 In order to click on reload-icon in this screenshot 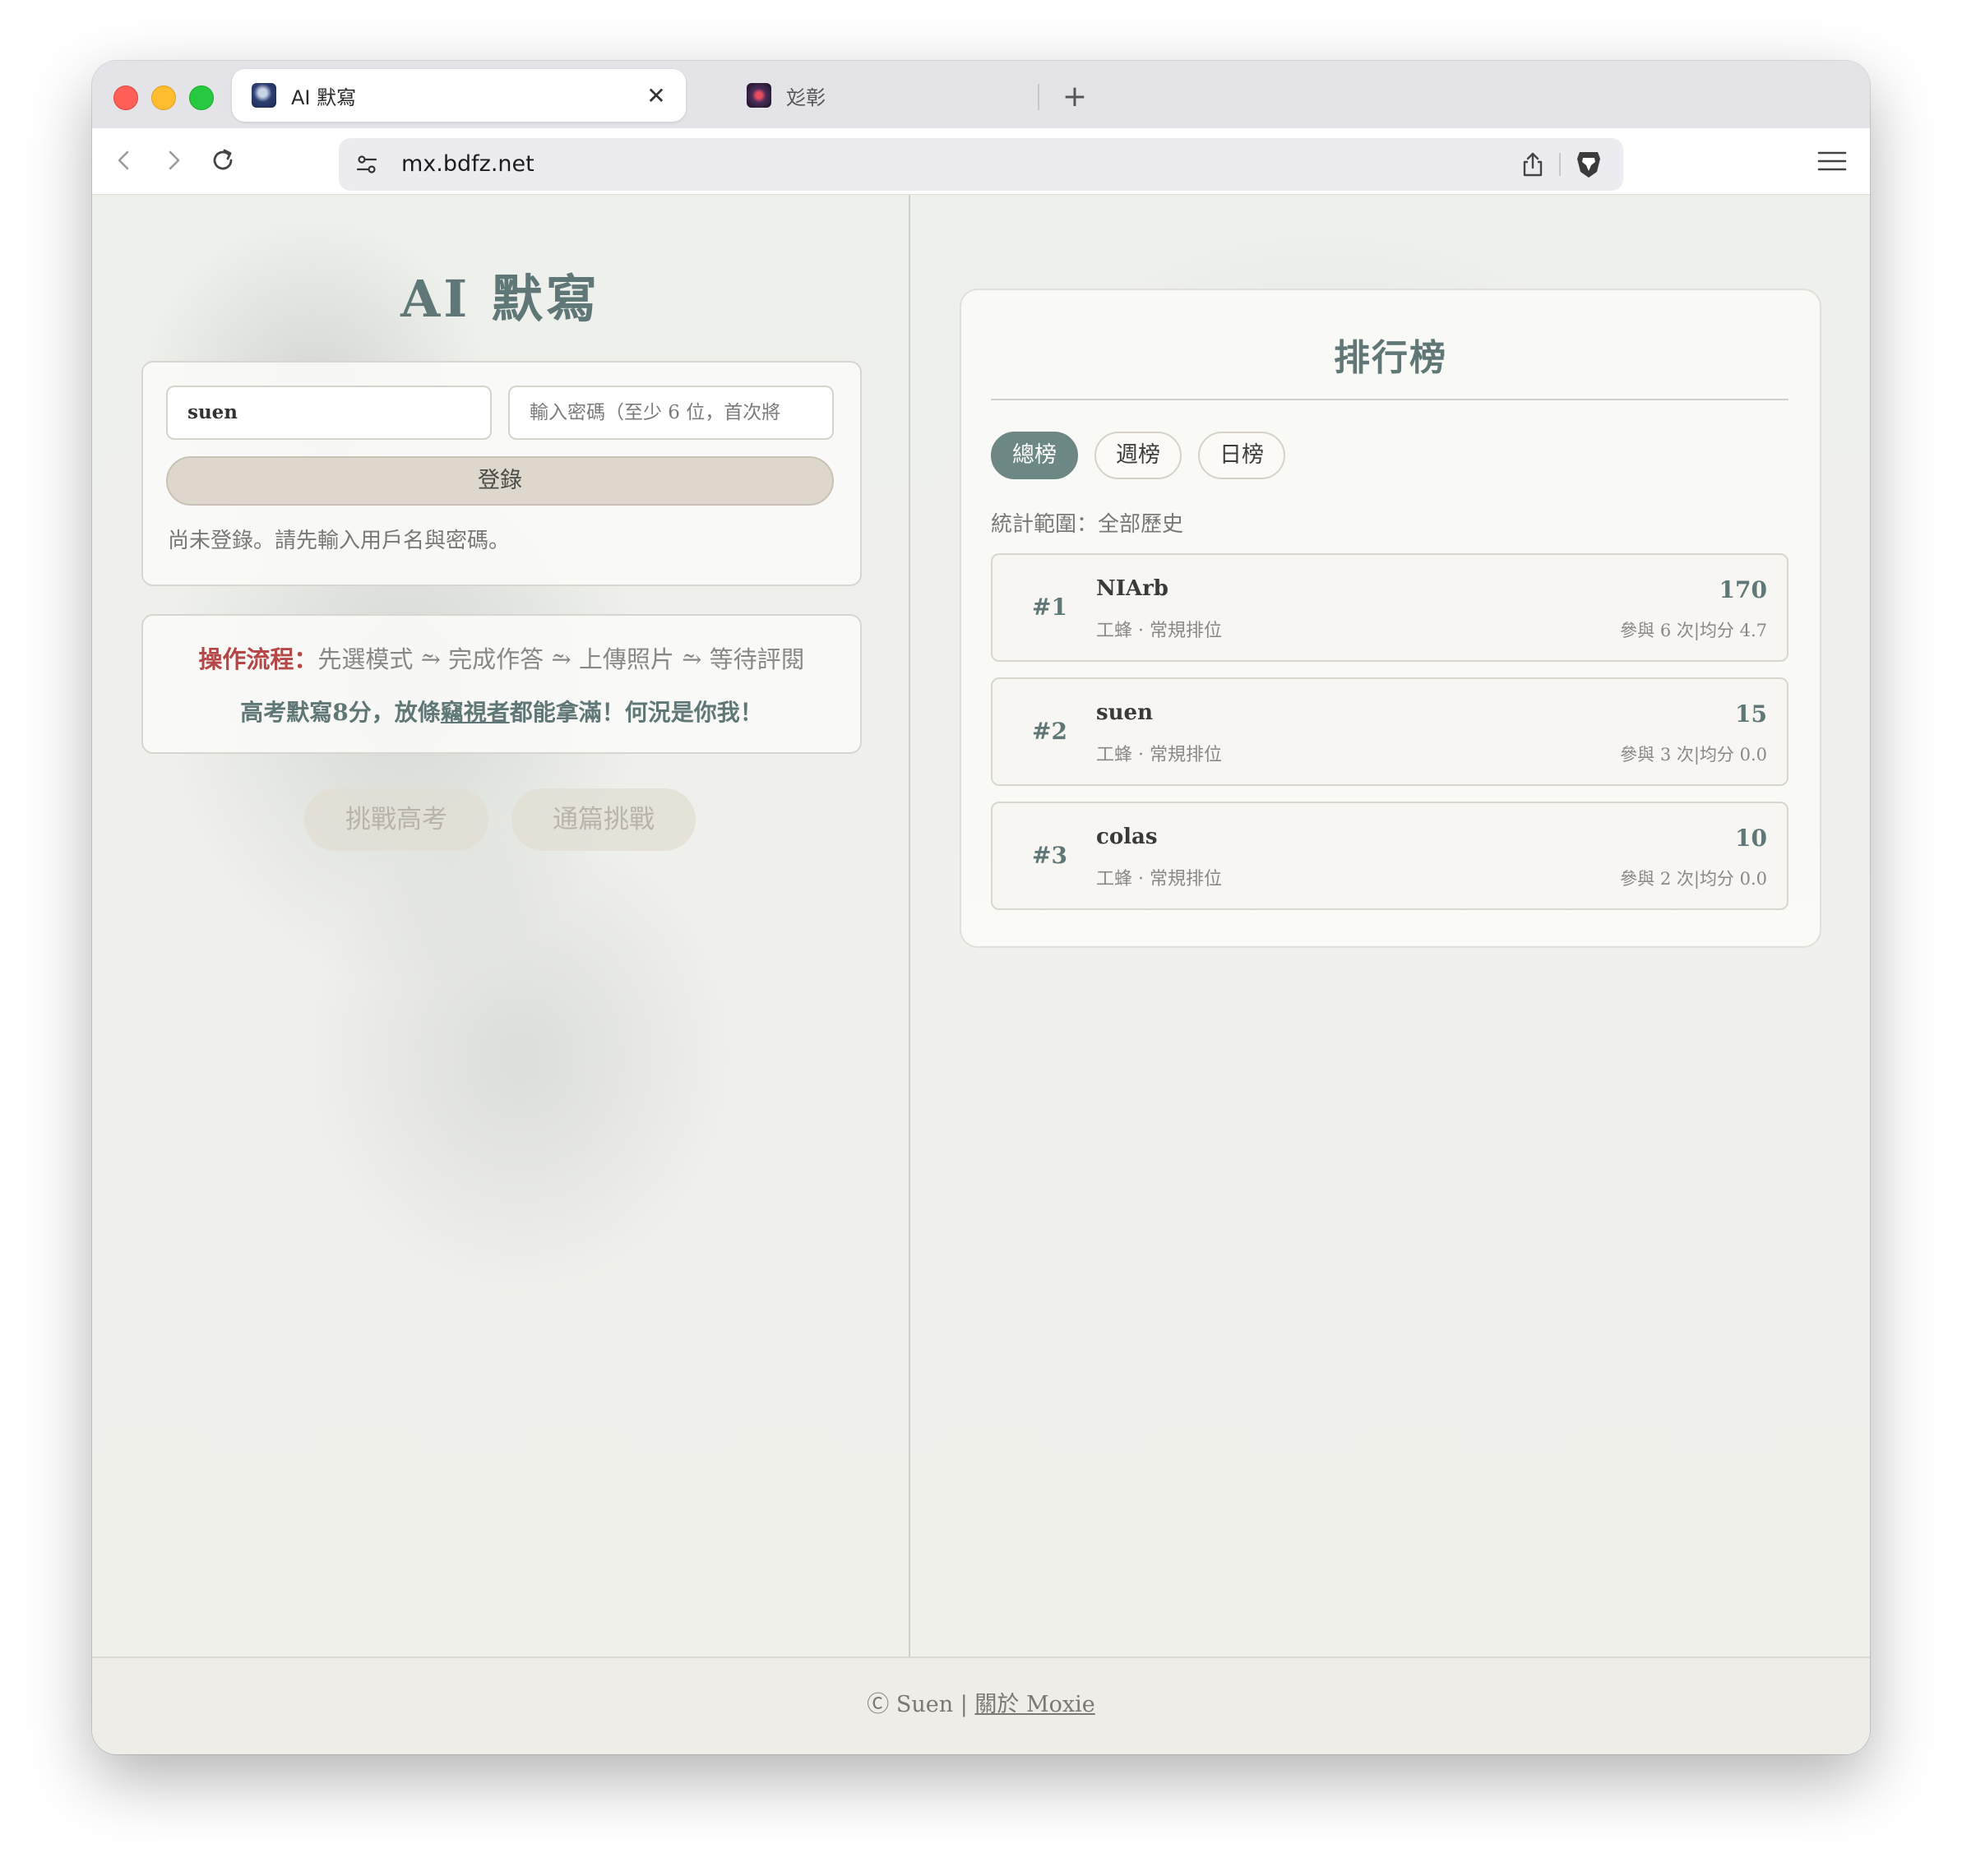, I will do `click(223, 160)`.